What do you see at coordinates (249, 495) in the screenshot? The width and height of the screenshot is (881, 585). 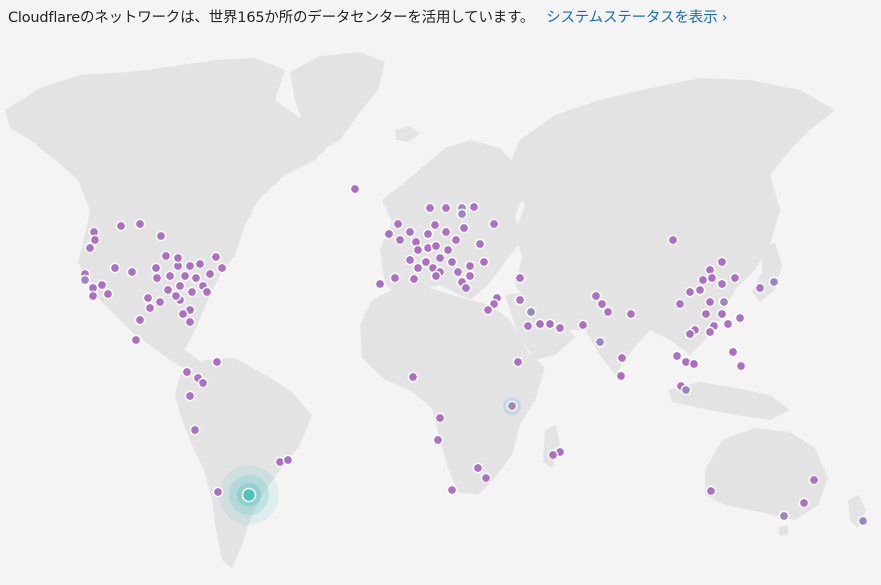 I see `active-location-dot` at bounding box center [249, 495].